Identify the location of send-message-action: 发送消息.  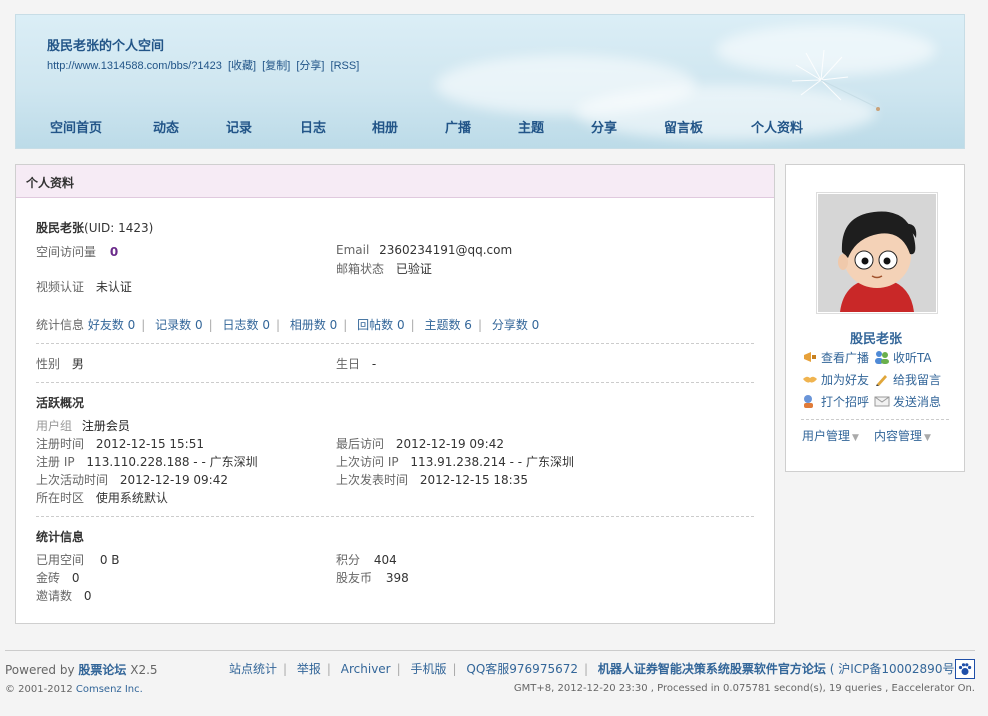
(907, 401).